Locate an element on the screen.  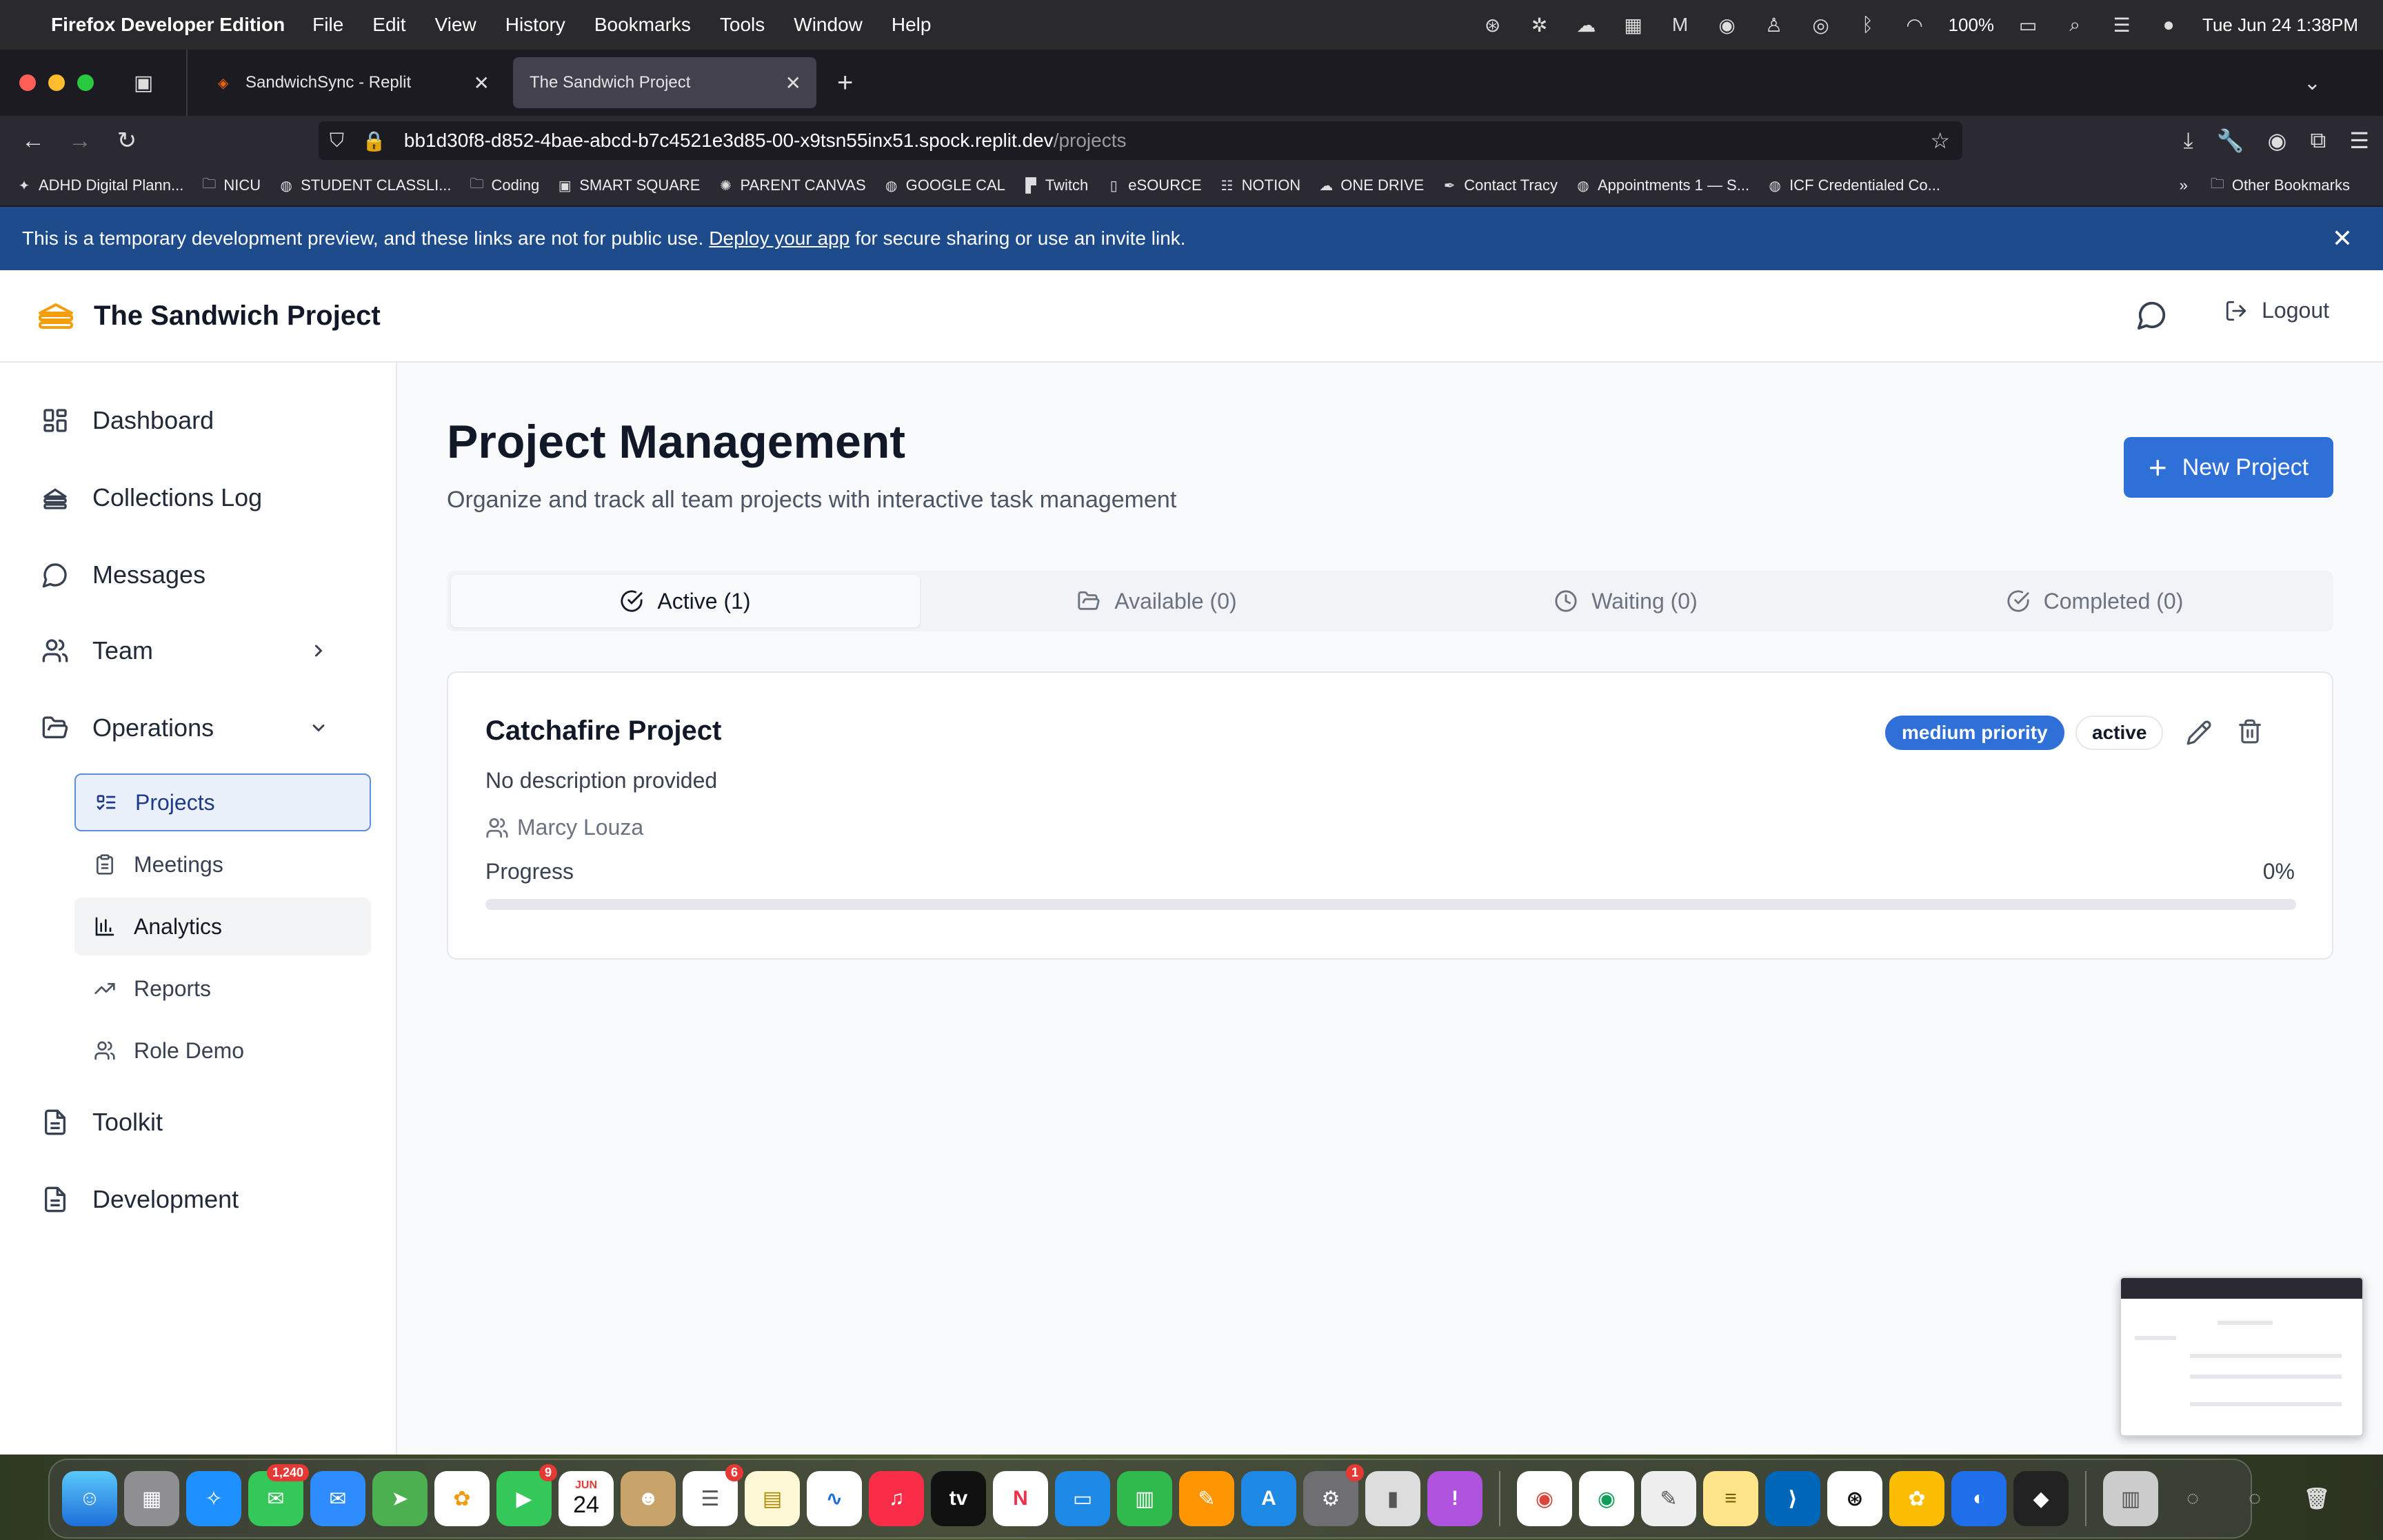
sidebar-subitem-meetings: Meetings is located at coordinates (222, 864).